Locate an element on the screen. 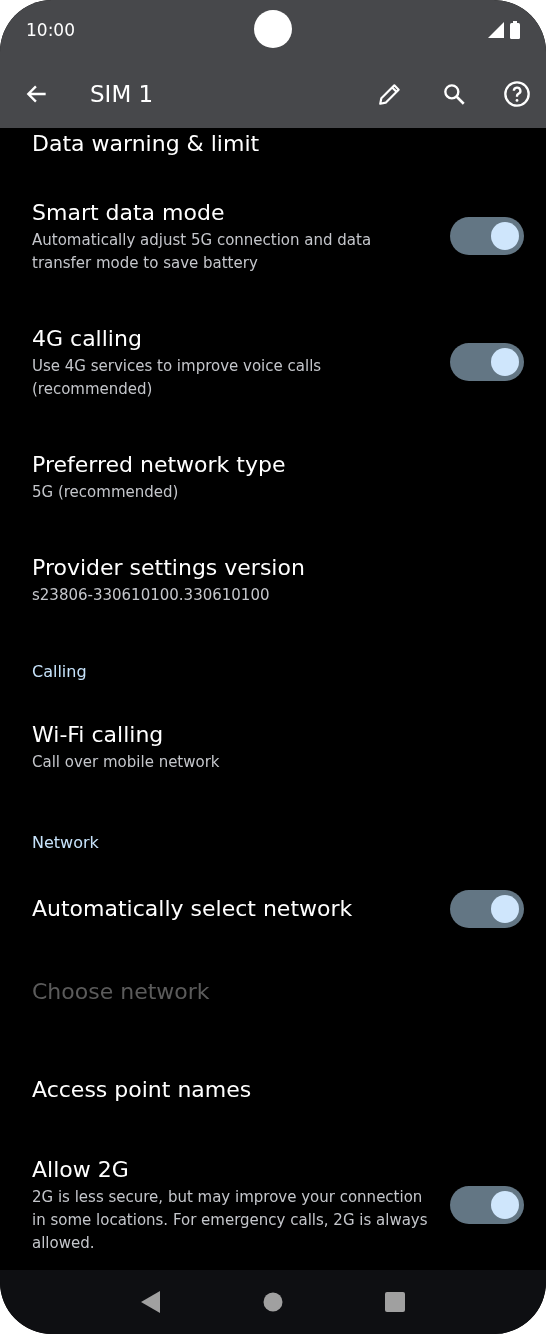 The width and height of the screenshot is (546, 1334). section-header: Calling is located at coordinates (59, 672).